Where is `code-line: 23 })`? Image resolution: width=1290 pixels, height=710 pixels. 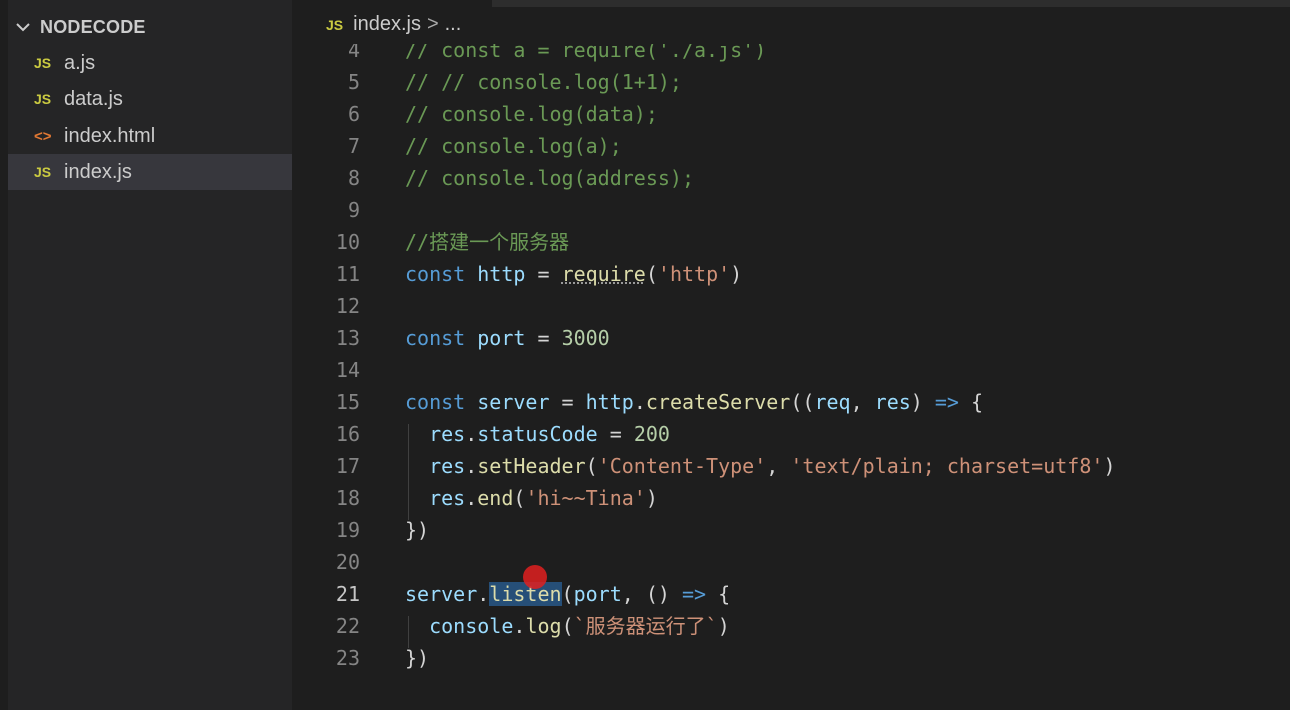
code-line: 23 }) is located at coordinates (791, 658).